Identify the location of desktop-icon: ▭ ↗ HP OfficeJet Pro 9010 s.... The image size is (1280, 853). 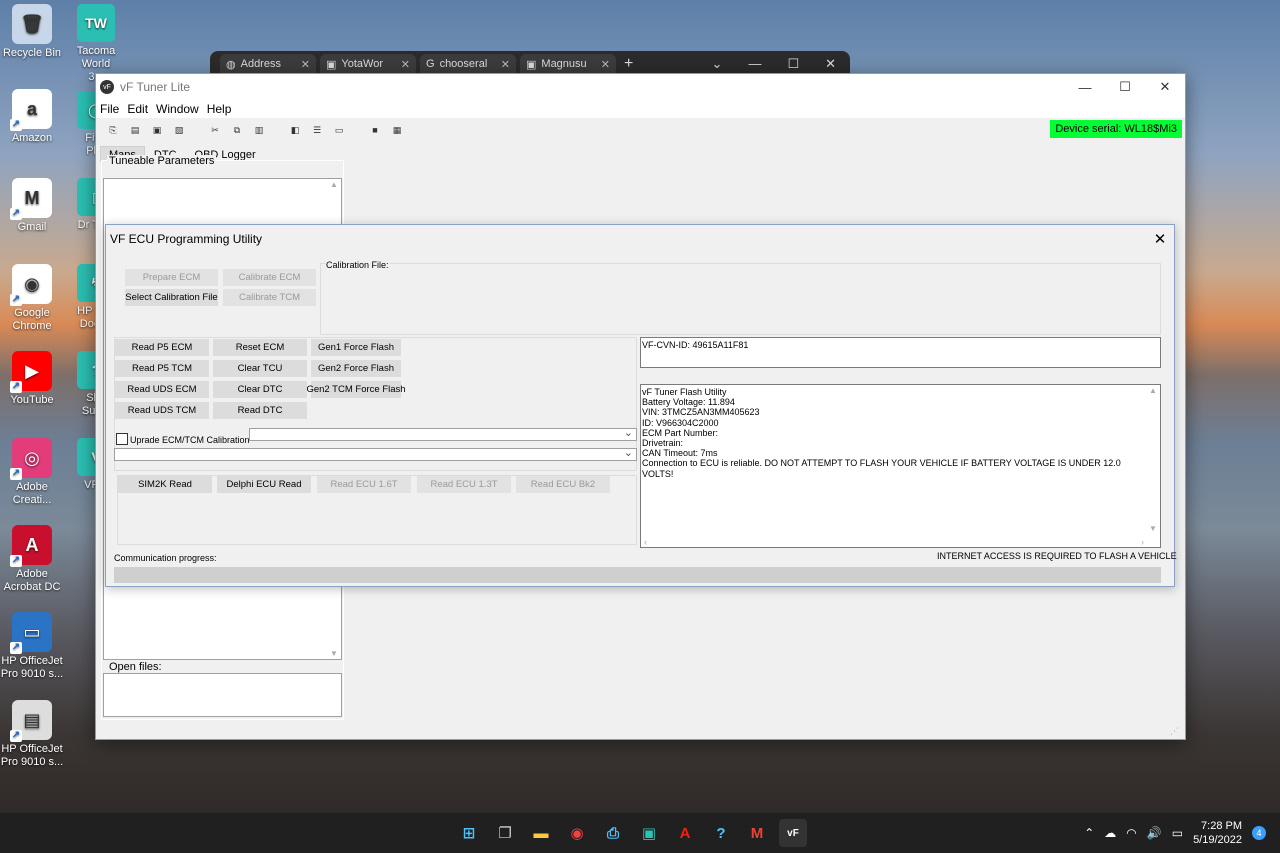
(33, 646).